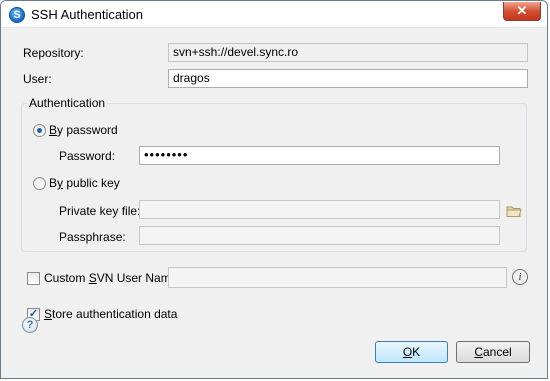 Image resolution: width=550 pixels, height=381 pixels. Describe the element at coordinates (319, 209) in the screenshot. I see `private-key-file-input` at that location.